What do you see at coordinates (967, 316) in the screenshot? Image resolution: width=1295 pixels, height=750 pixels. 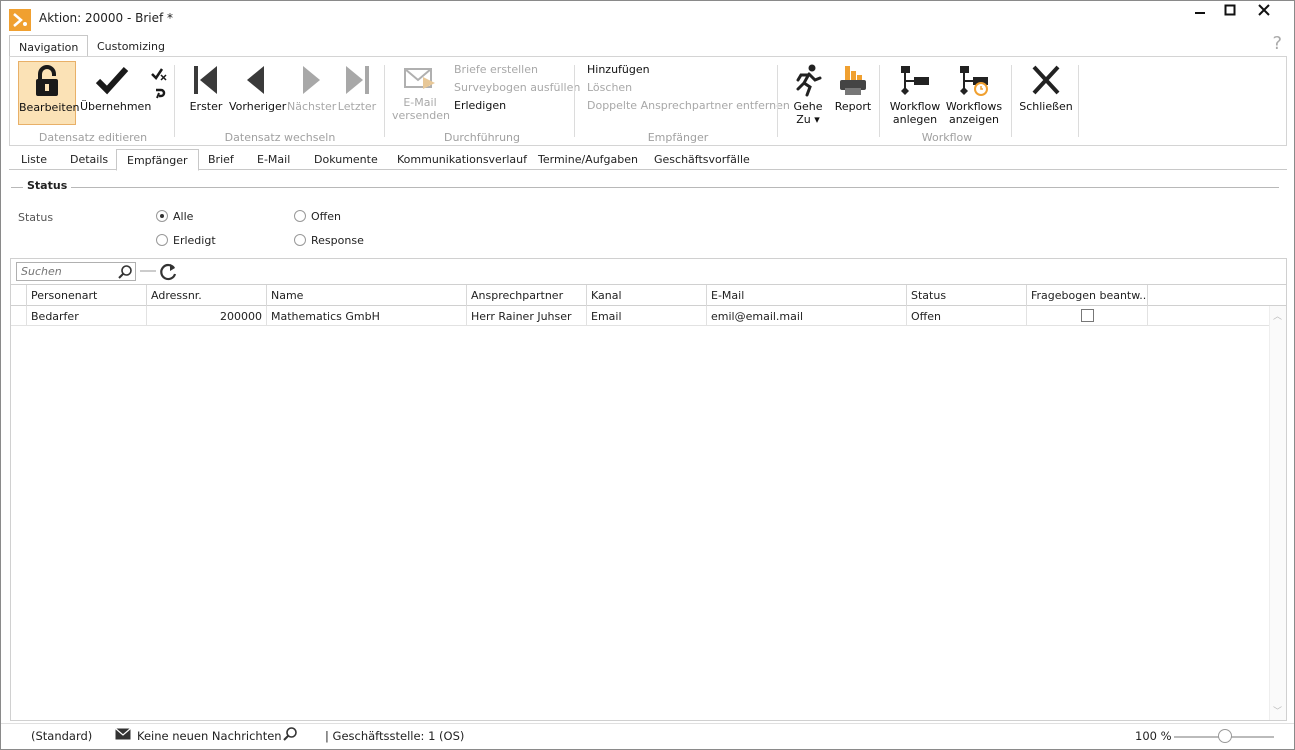 I see `cell-status: Offen` at bounding box center [967, 316].